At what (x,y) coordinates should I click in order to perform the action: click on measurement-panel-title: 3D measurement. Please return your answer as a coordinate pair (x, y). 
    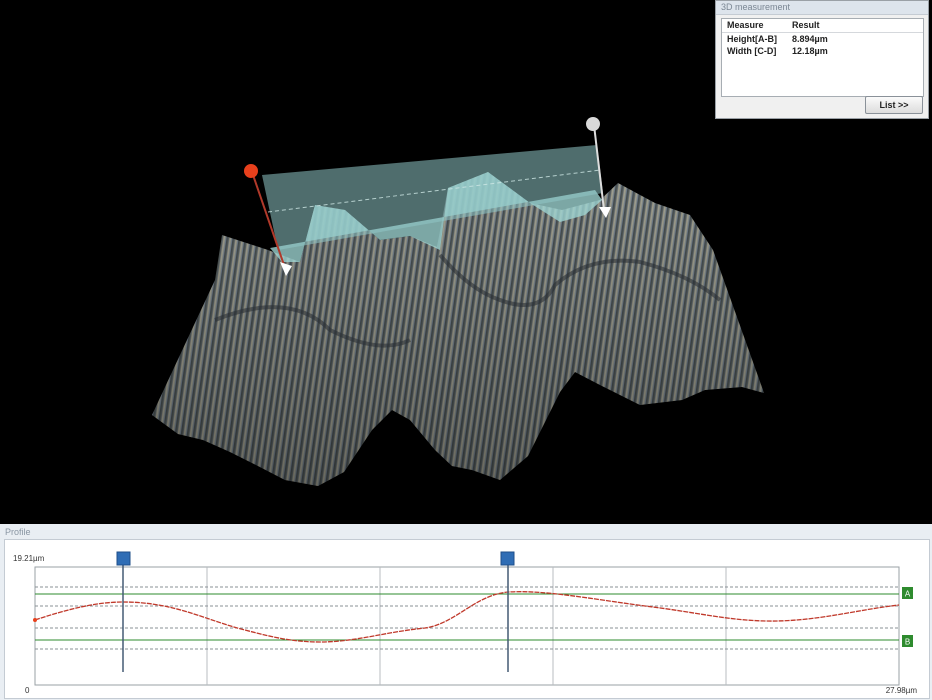
    Looking at the image, I should click on (822, 8).